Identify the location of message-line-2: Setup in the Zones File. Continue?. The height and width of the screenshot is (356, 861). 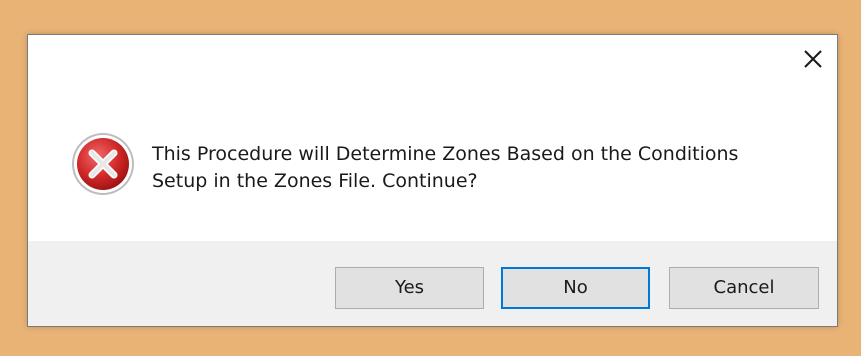
(315, 181).